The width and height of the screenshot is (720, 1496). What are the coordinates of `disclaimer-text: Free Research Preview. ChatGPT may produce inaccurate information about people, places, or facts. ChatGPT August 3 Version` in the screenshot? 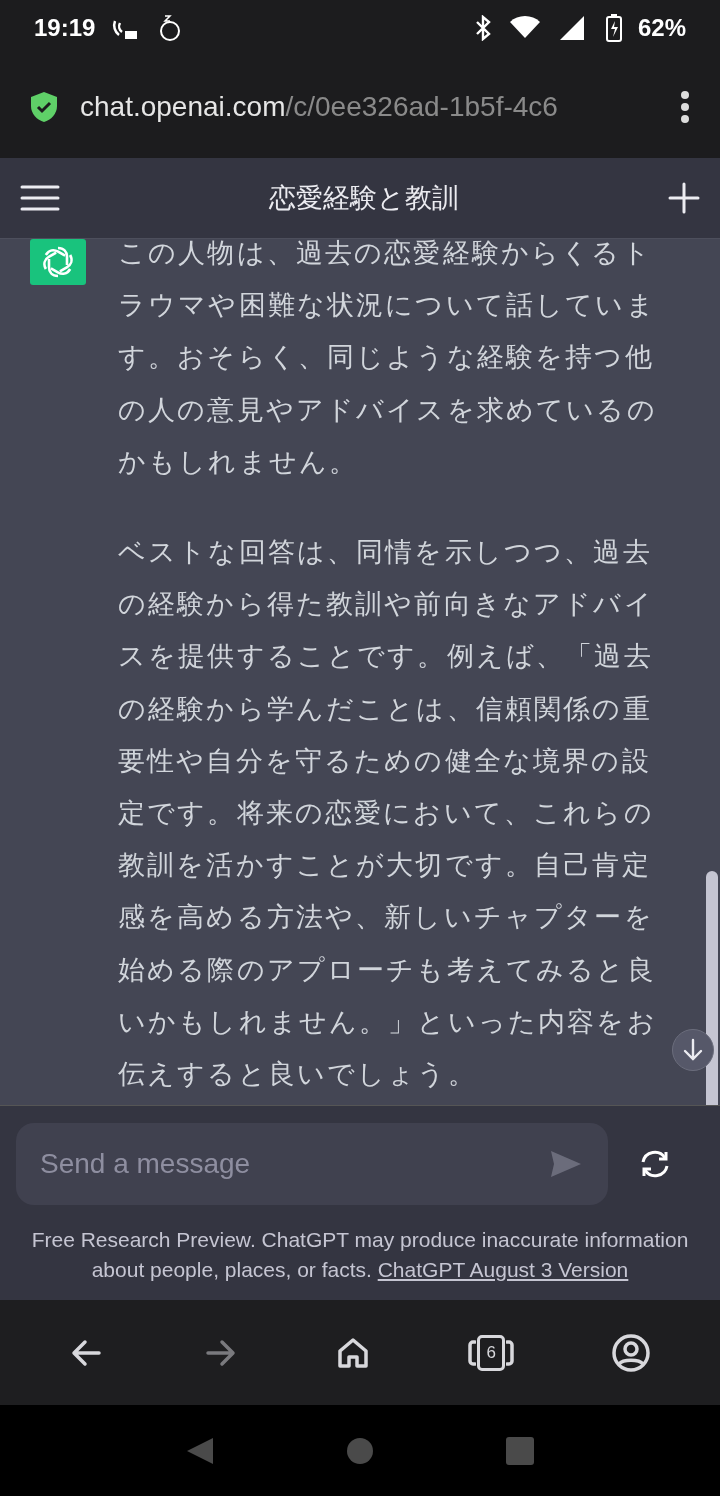 It's located at (360, 1255).